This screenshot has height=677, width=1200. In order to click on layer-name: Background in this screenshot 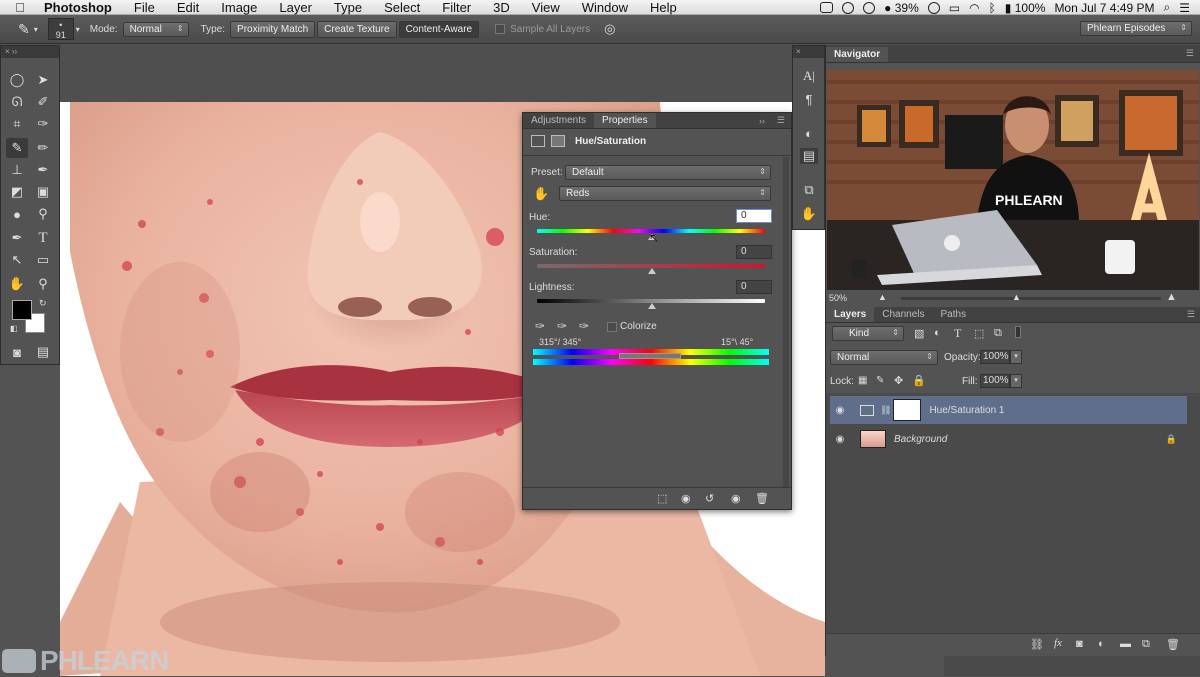, I will do `click(920, 439)`.